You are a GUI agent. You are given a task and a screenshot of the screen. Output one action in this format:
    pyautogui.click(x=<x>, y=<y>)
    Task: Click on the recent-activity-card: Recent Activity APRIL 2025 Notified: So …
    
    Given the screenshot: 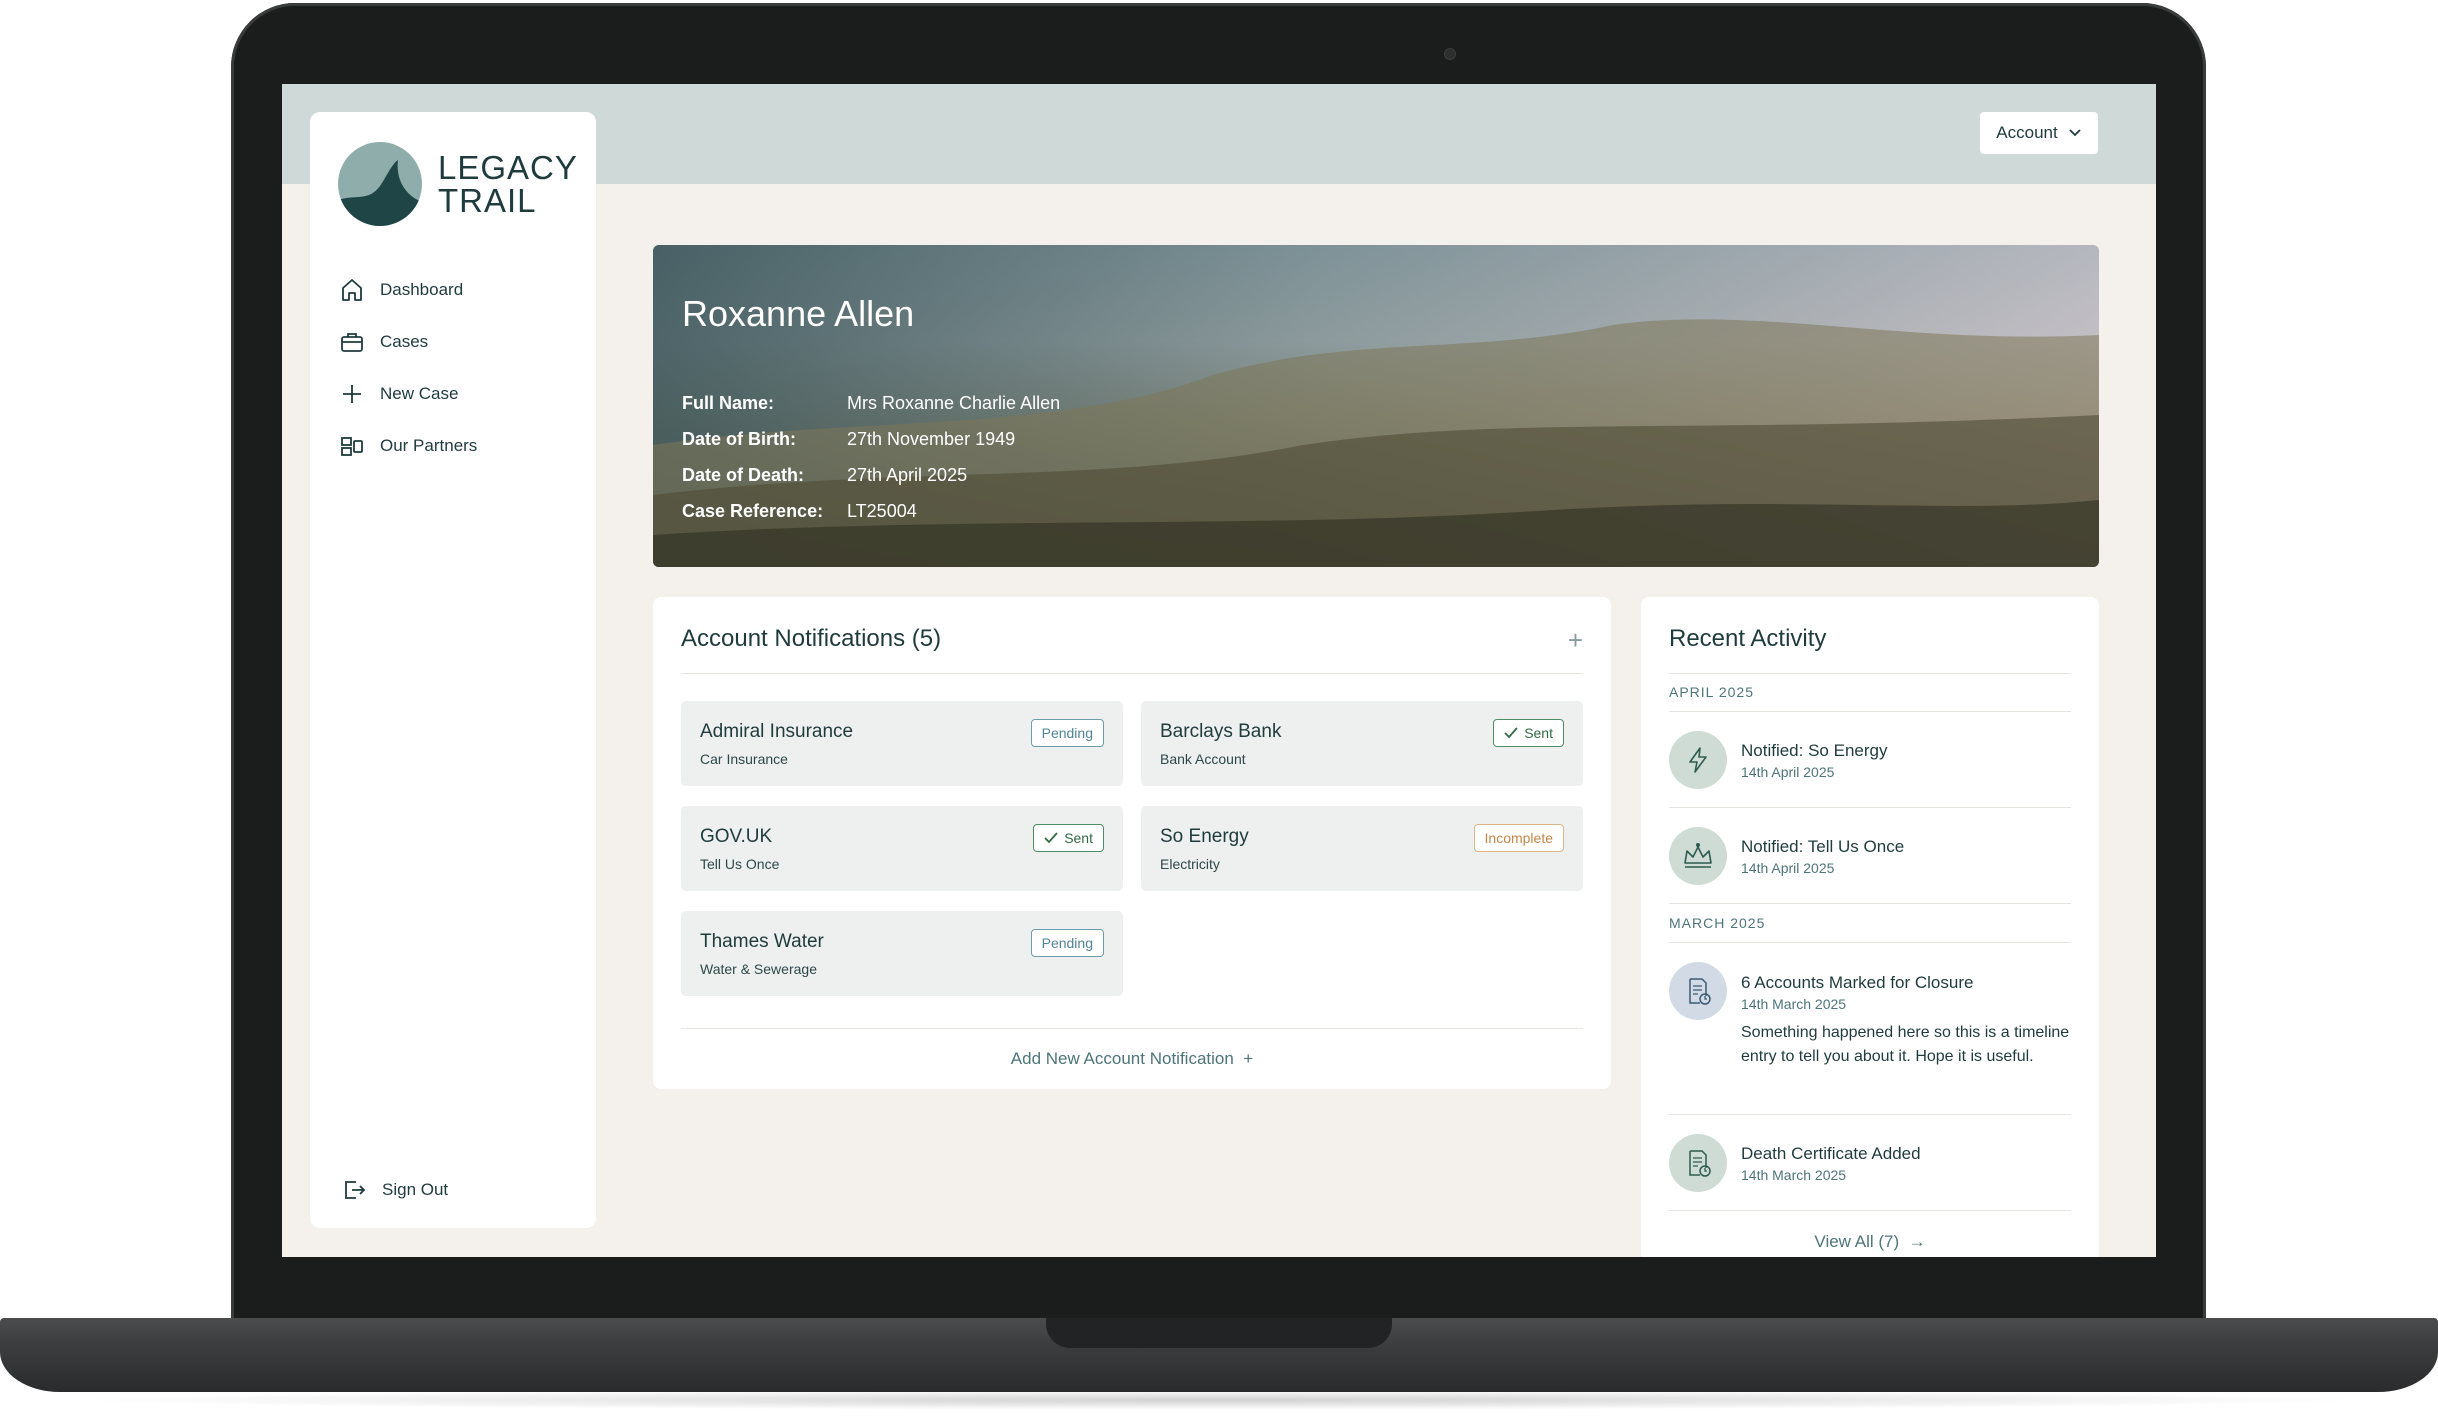 What is the action you would take?
    pyautogui.click(x=1870, y=927)
    